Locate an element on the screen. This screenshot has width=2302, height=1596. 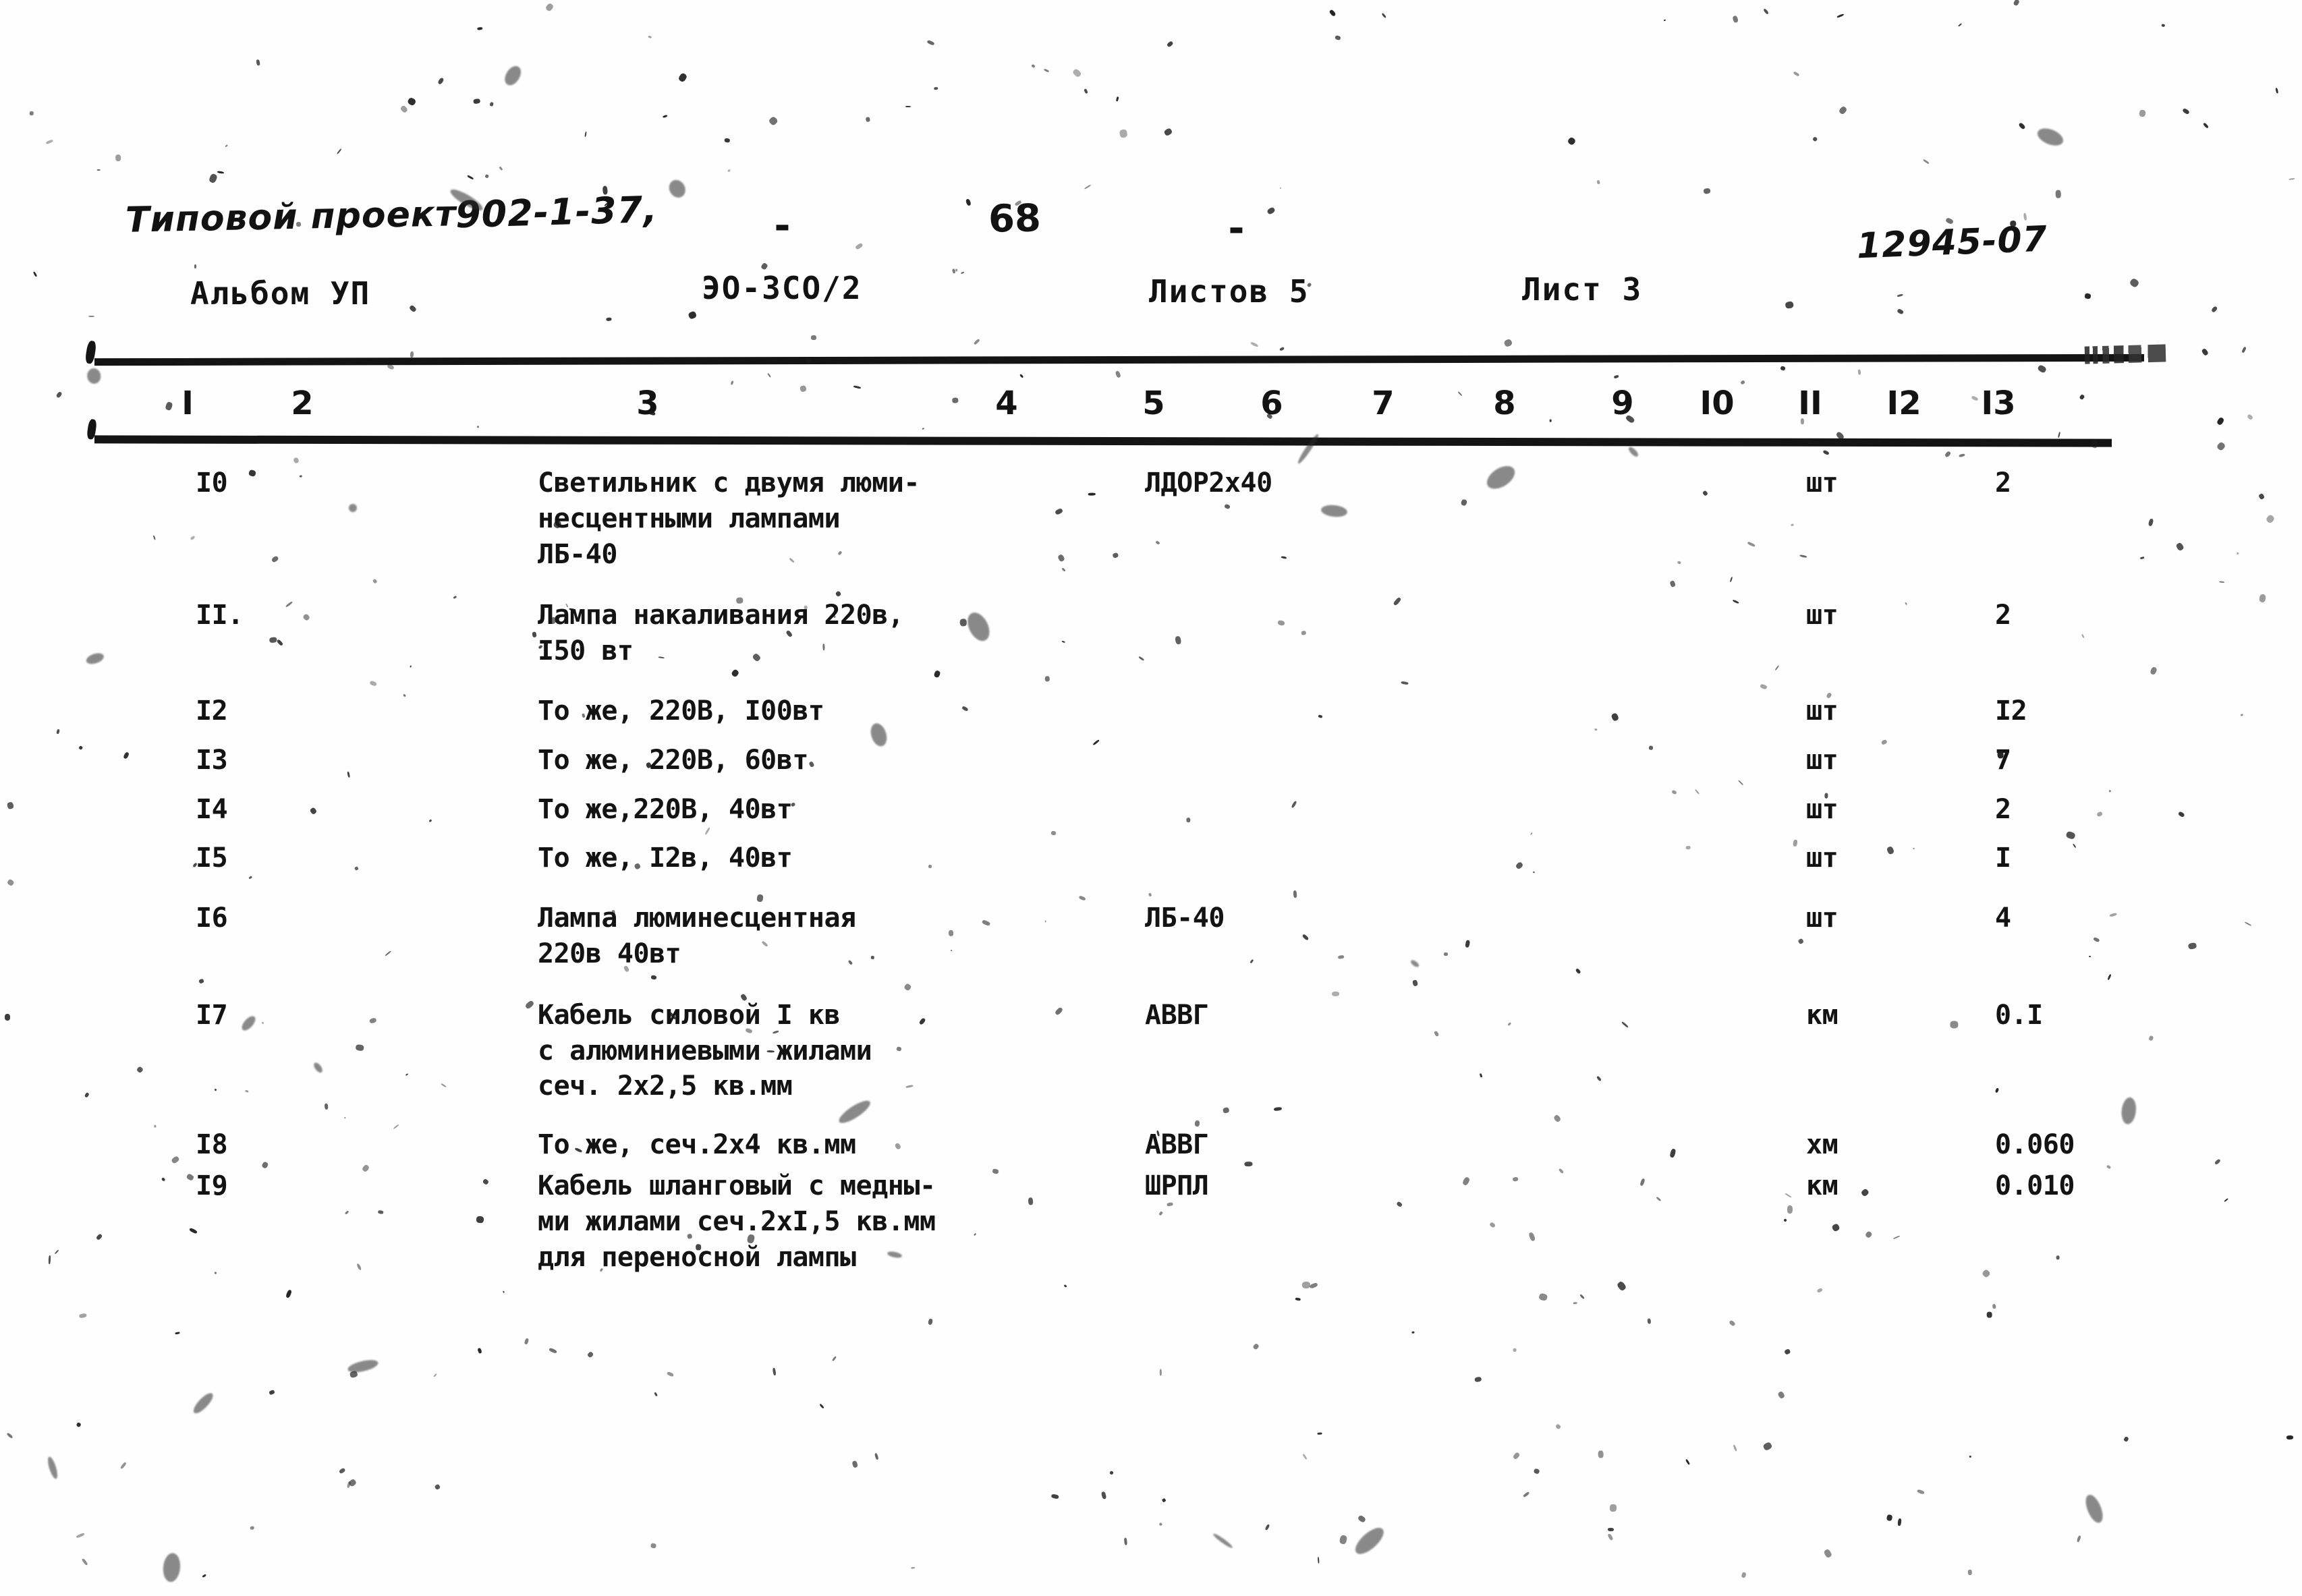
description-line: Светильник с двумя люми- is located at coordinates (729, 482).